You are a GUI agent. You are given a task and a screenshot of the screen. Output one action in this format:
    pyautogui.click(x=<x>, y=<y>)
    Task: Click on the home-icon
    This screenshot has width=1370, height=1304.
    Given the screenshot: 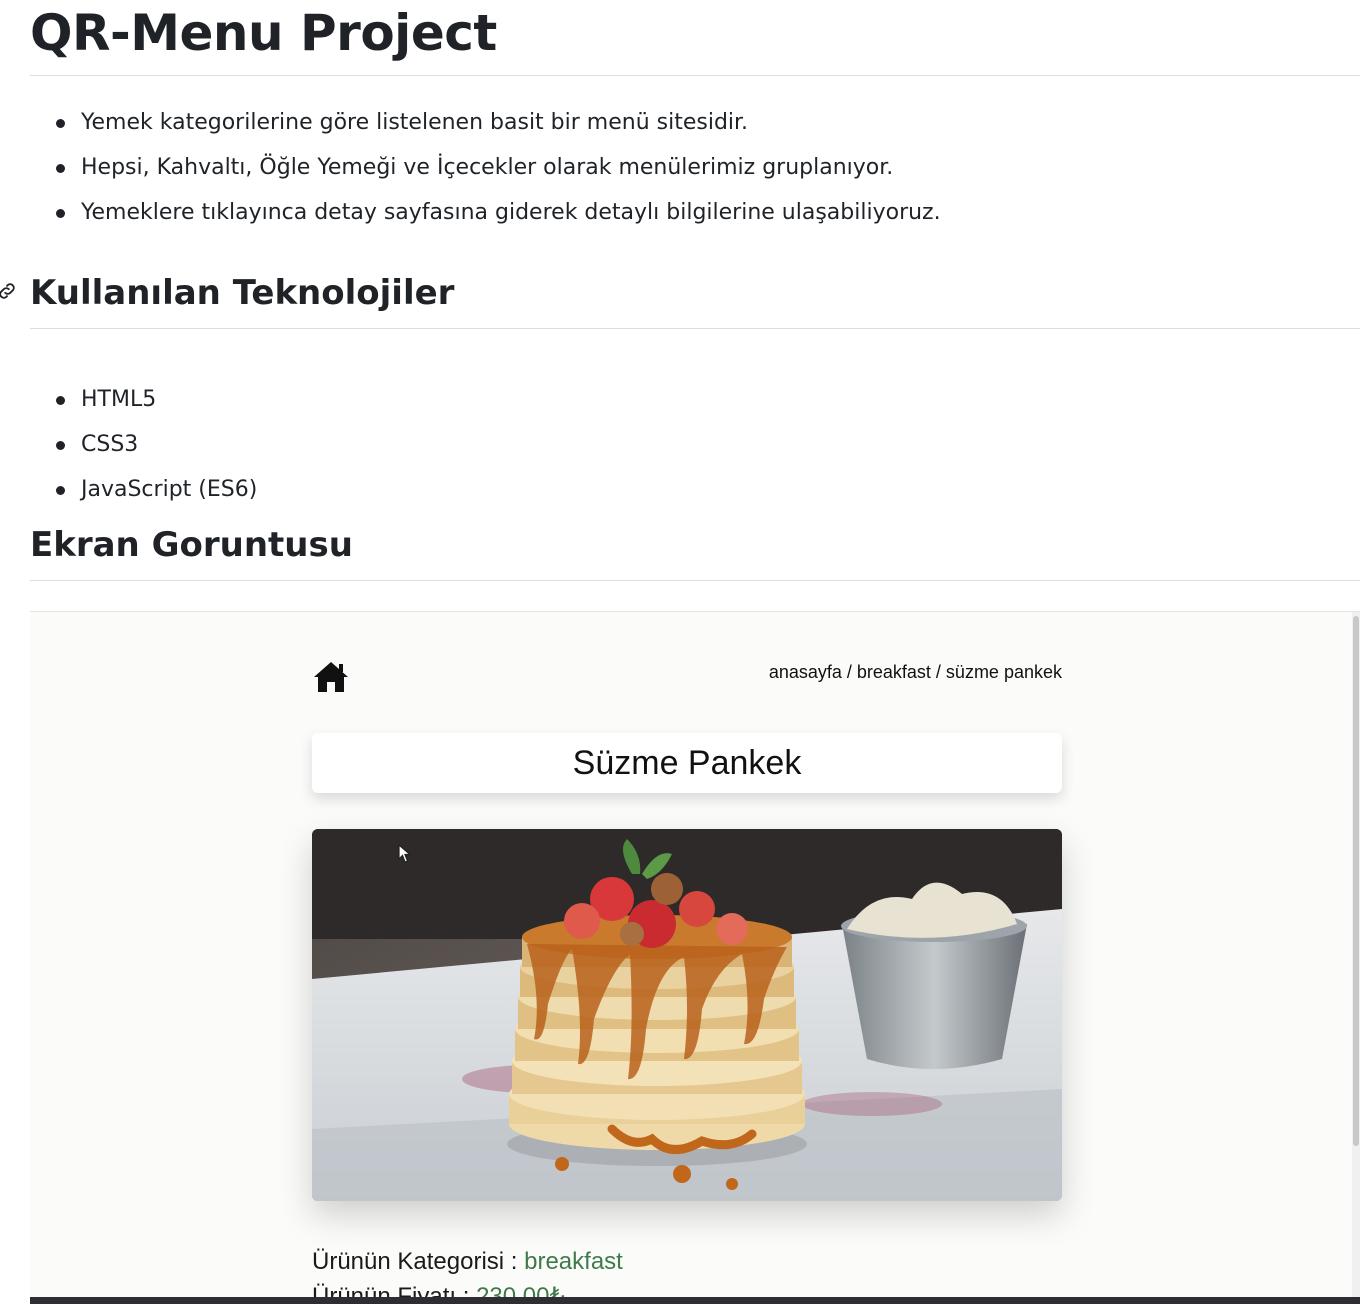 What is the action you would take?
    pyautogui.click(x=331, y=677)
    